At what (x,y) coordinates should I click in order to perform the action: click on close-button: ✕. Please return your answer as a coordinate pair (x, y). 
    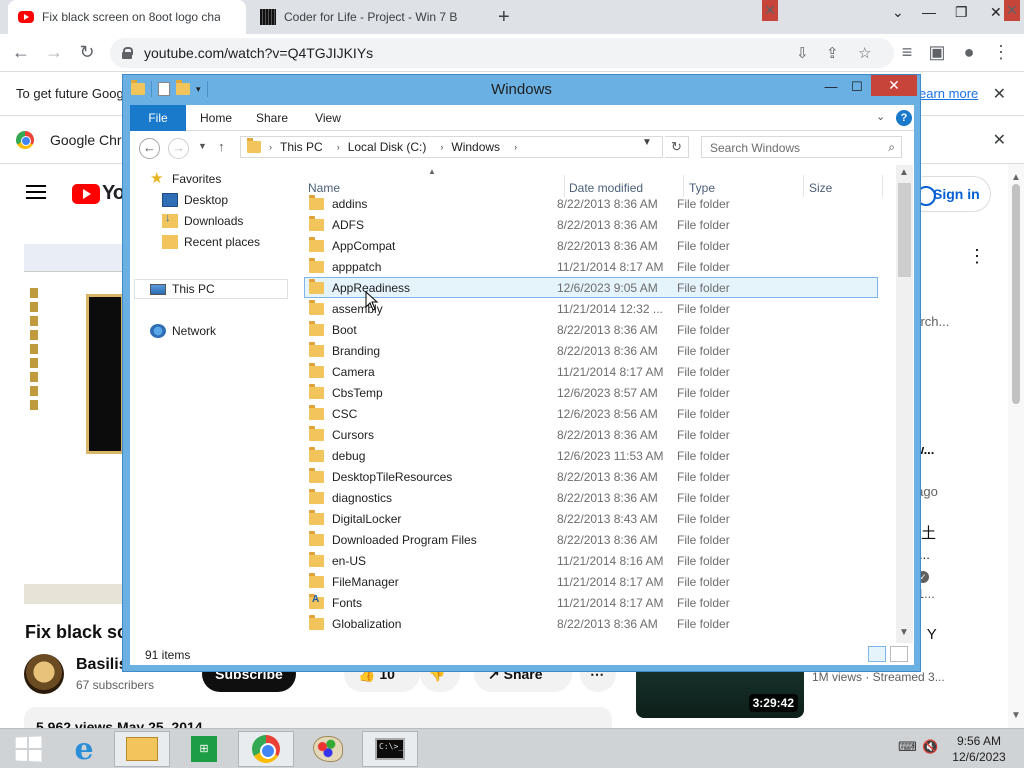
    Looking at the image, I should click on (894, 85).